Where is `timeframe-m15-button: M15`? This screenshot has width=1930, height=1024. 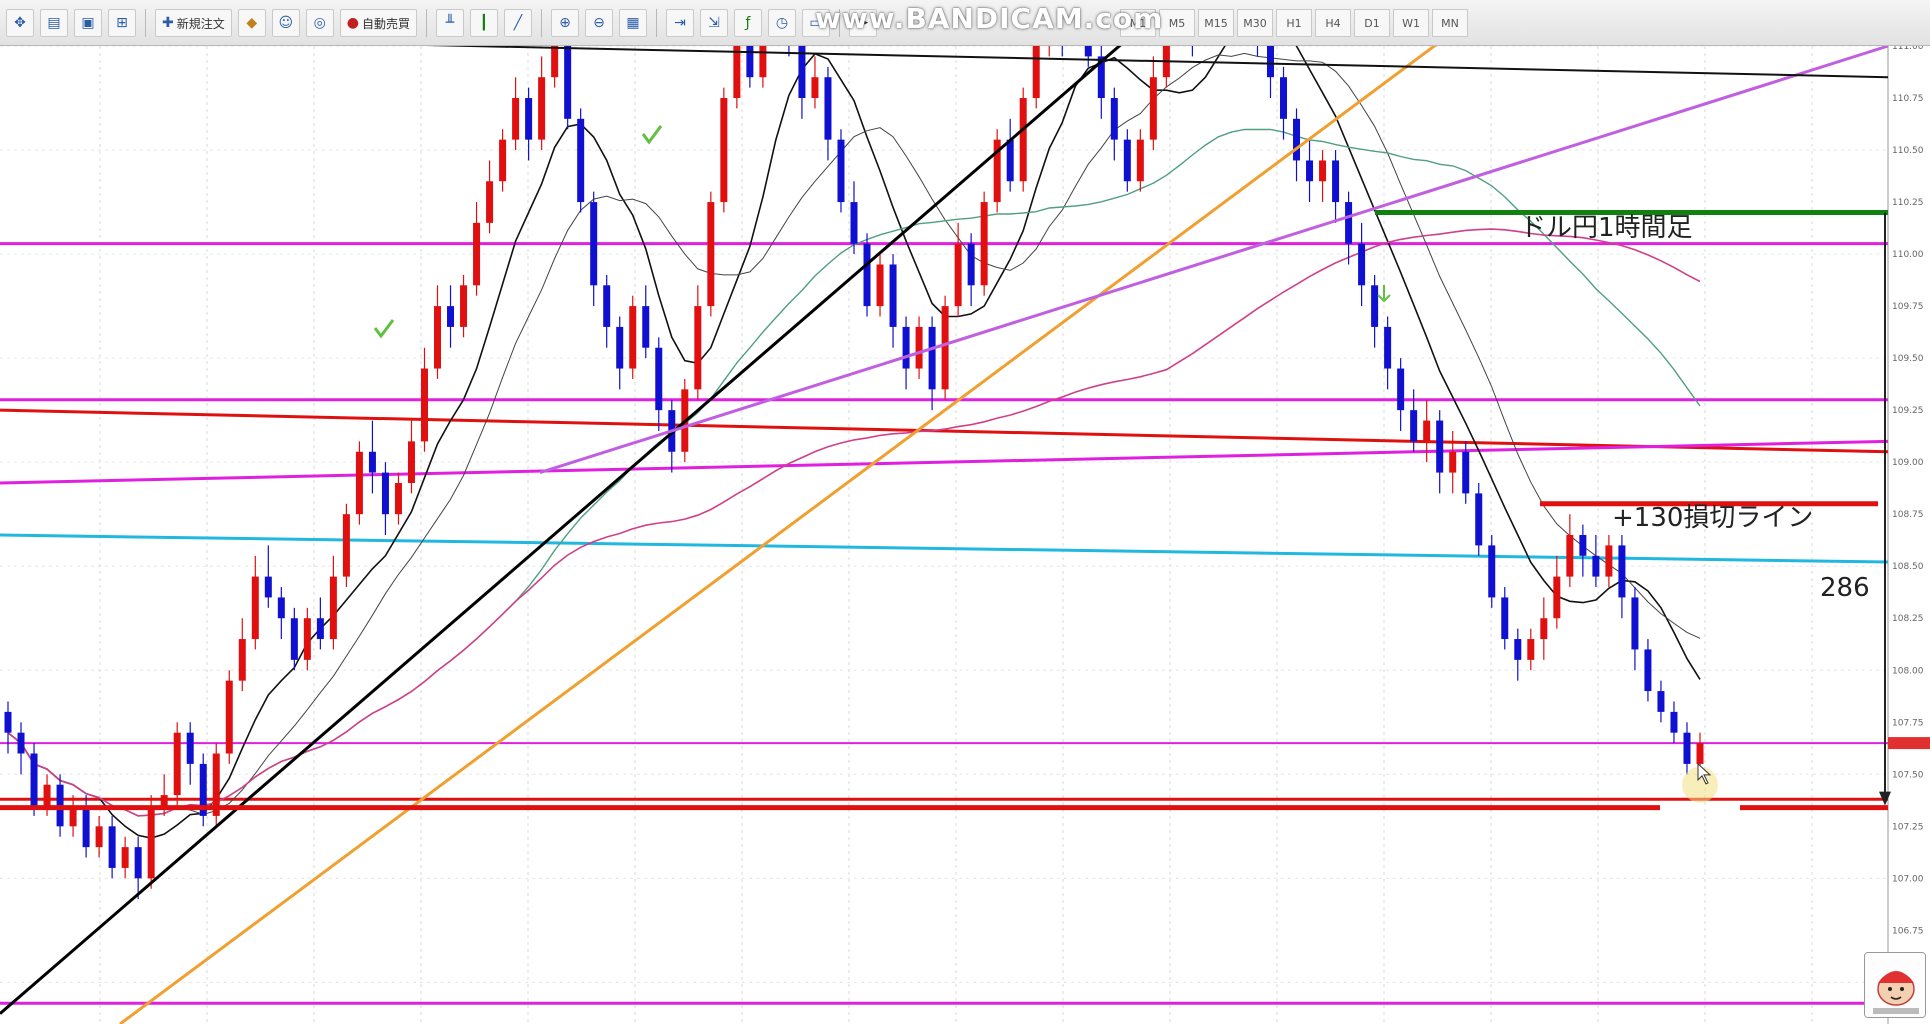 timeframe-m15-button: M15 is located at coordinates (1216, 23).